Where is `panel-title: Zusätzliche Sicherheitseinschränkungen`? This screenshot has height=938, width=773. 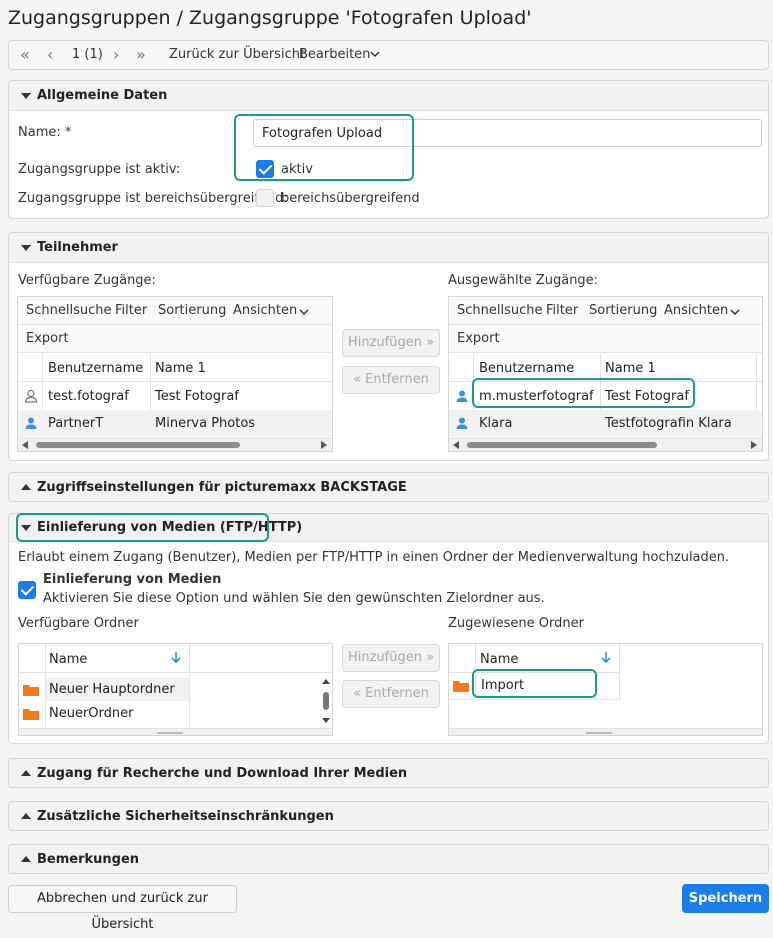
panel-title: Zusätzliche Sicherheitseinschränkungen is located at coordinates (185, 816).